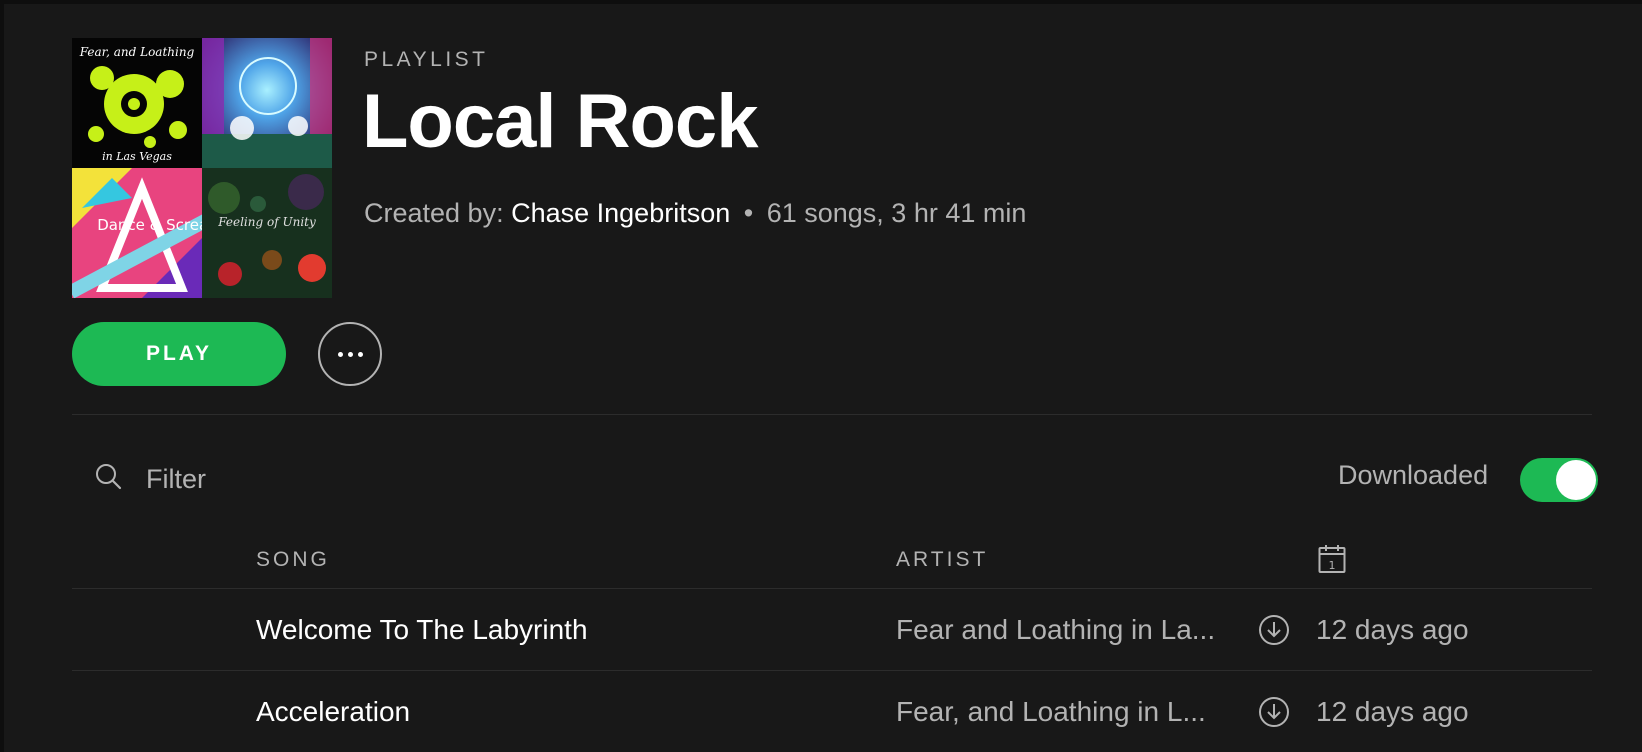 The height and width of the screenshot is (752, 1642). I want to click on more-options-button, so click(350, 354).